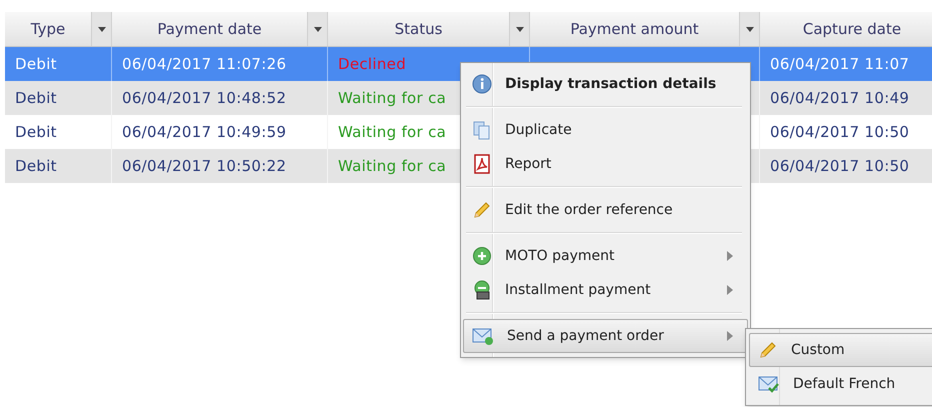 The height and width of the screenshot is (407, 932). Describe the element at coordinates (204, 166) in the screenshot. I see `table-cell-text: 06/04/2017 10:50:22` at that location.